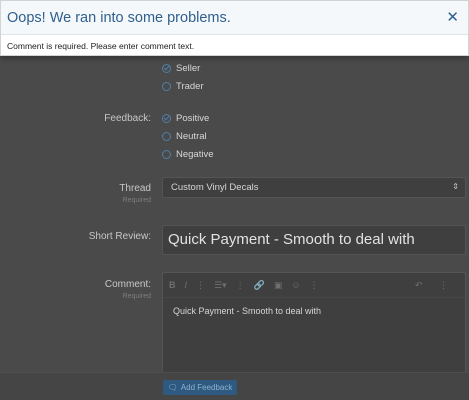  Describe the element at coordinates (172, 387) in the screenshot. I see `comment-icon: 🗨` at that location.